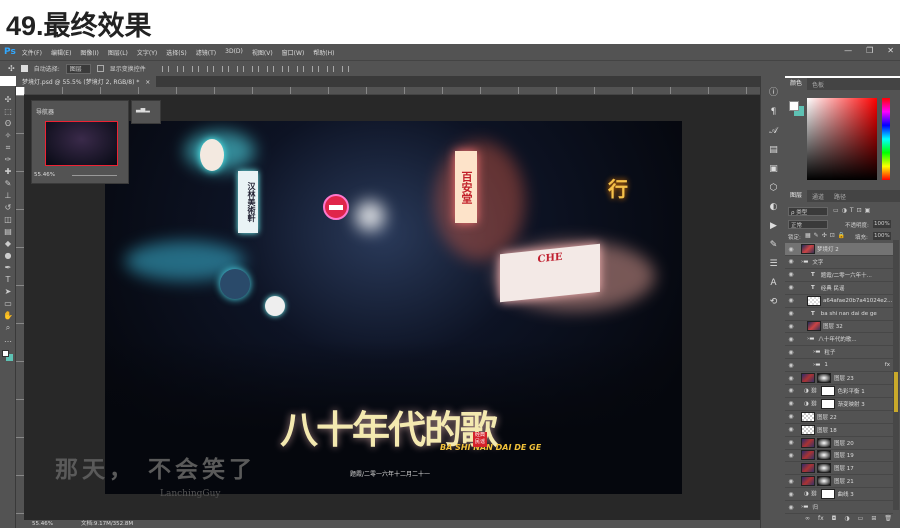 The image size is (900, 528). Describe the element at coordinates (8, 316) in the screenshot. I see `hand-tool-icon: ✋` at that location.